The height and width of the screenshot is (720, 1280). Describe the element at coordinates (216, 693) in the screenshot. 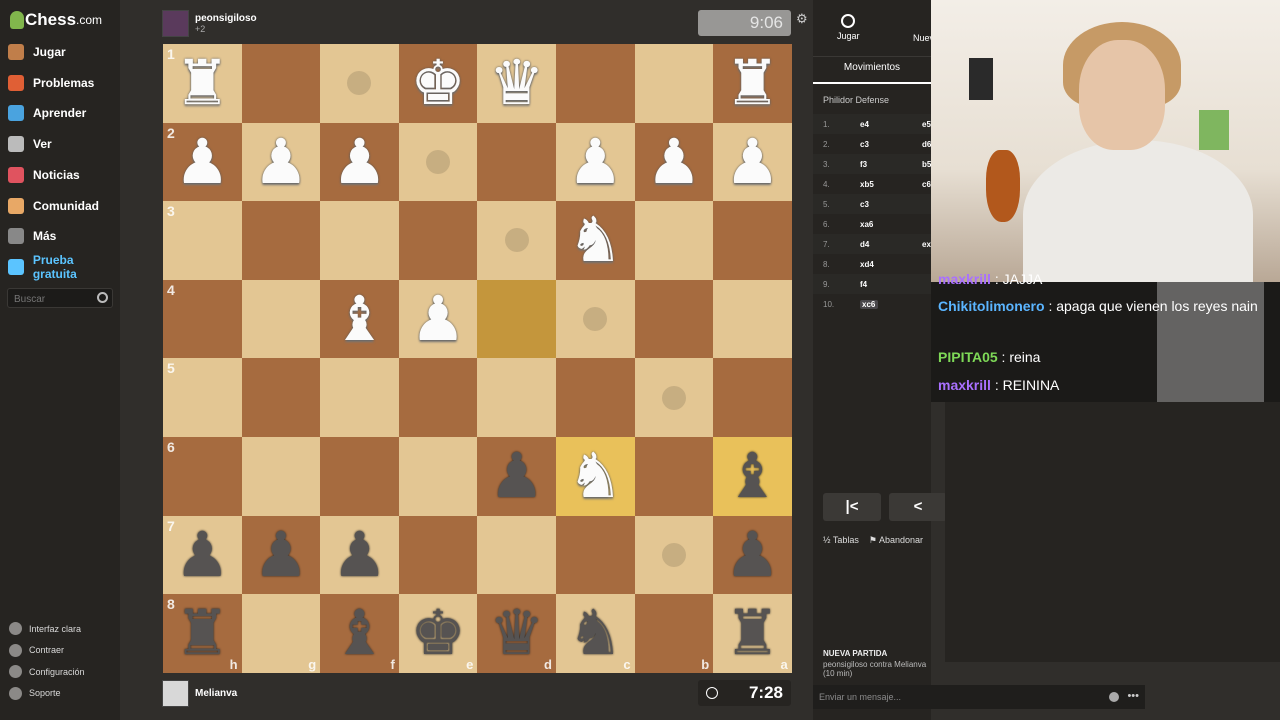

I see `player-name-bottom: Melianva` at that location.